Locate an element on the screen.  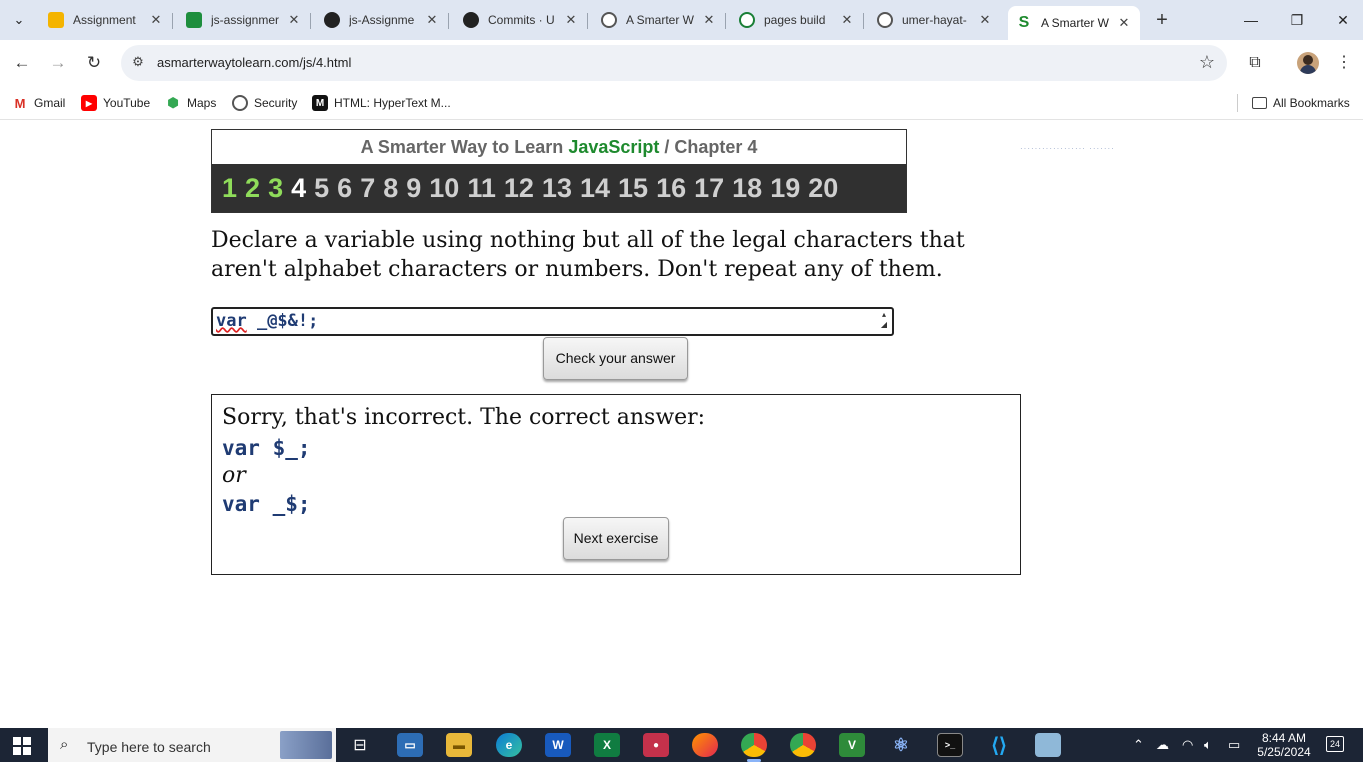
chrome-icon is located at coordinates (754, 747).